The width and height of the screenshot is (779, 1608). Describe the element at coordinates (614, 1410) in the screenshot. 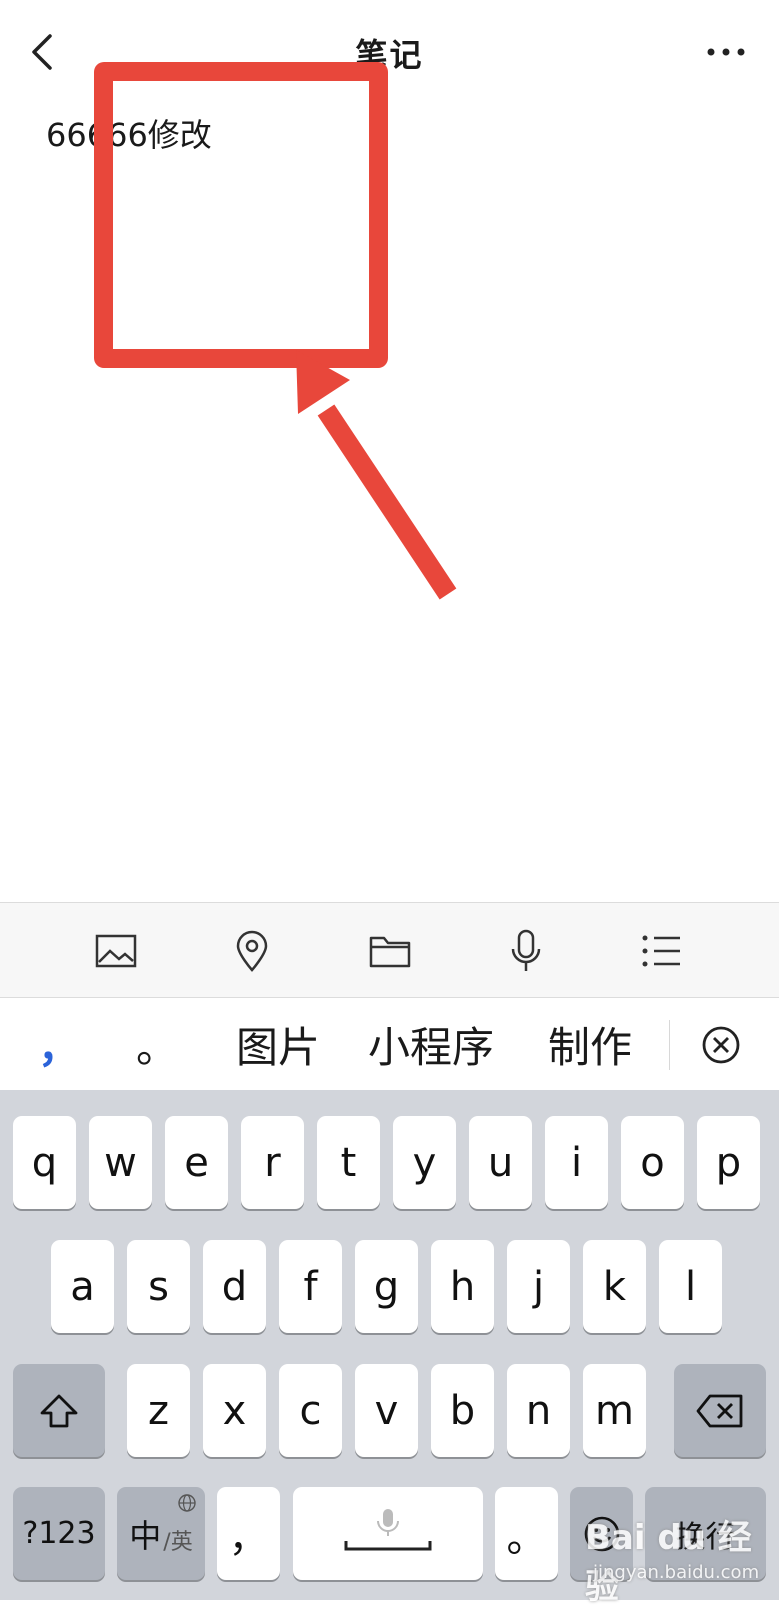

I see `key-m: m` at that location.